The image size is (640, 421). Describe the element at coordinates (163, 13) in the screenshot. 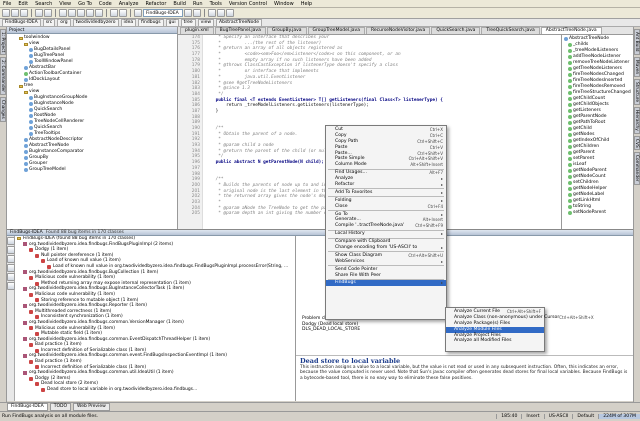

I see `run-config-select: FindBugs-IDEA` at that location.